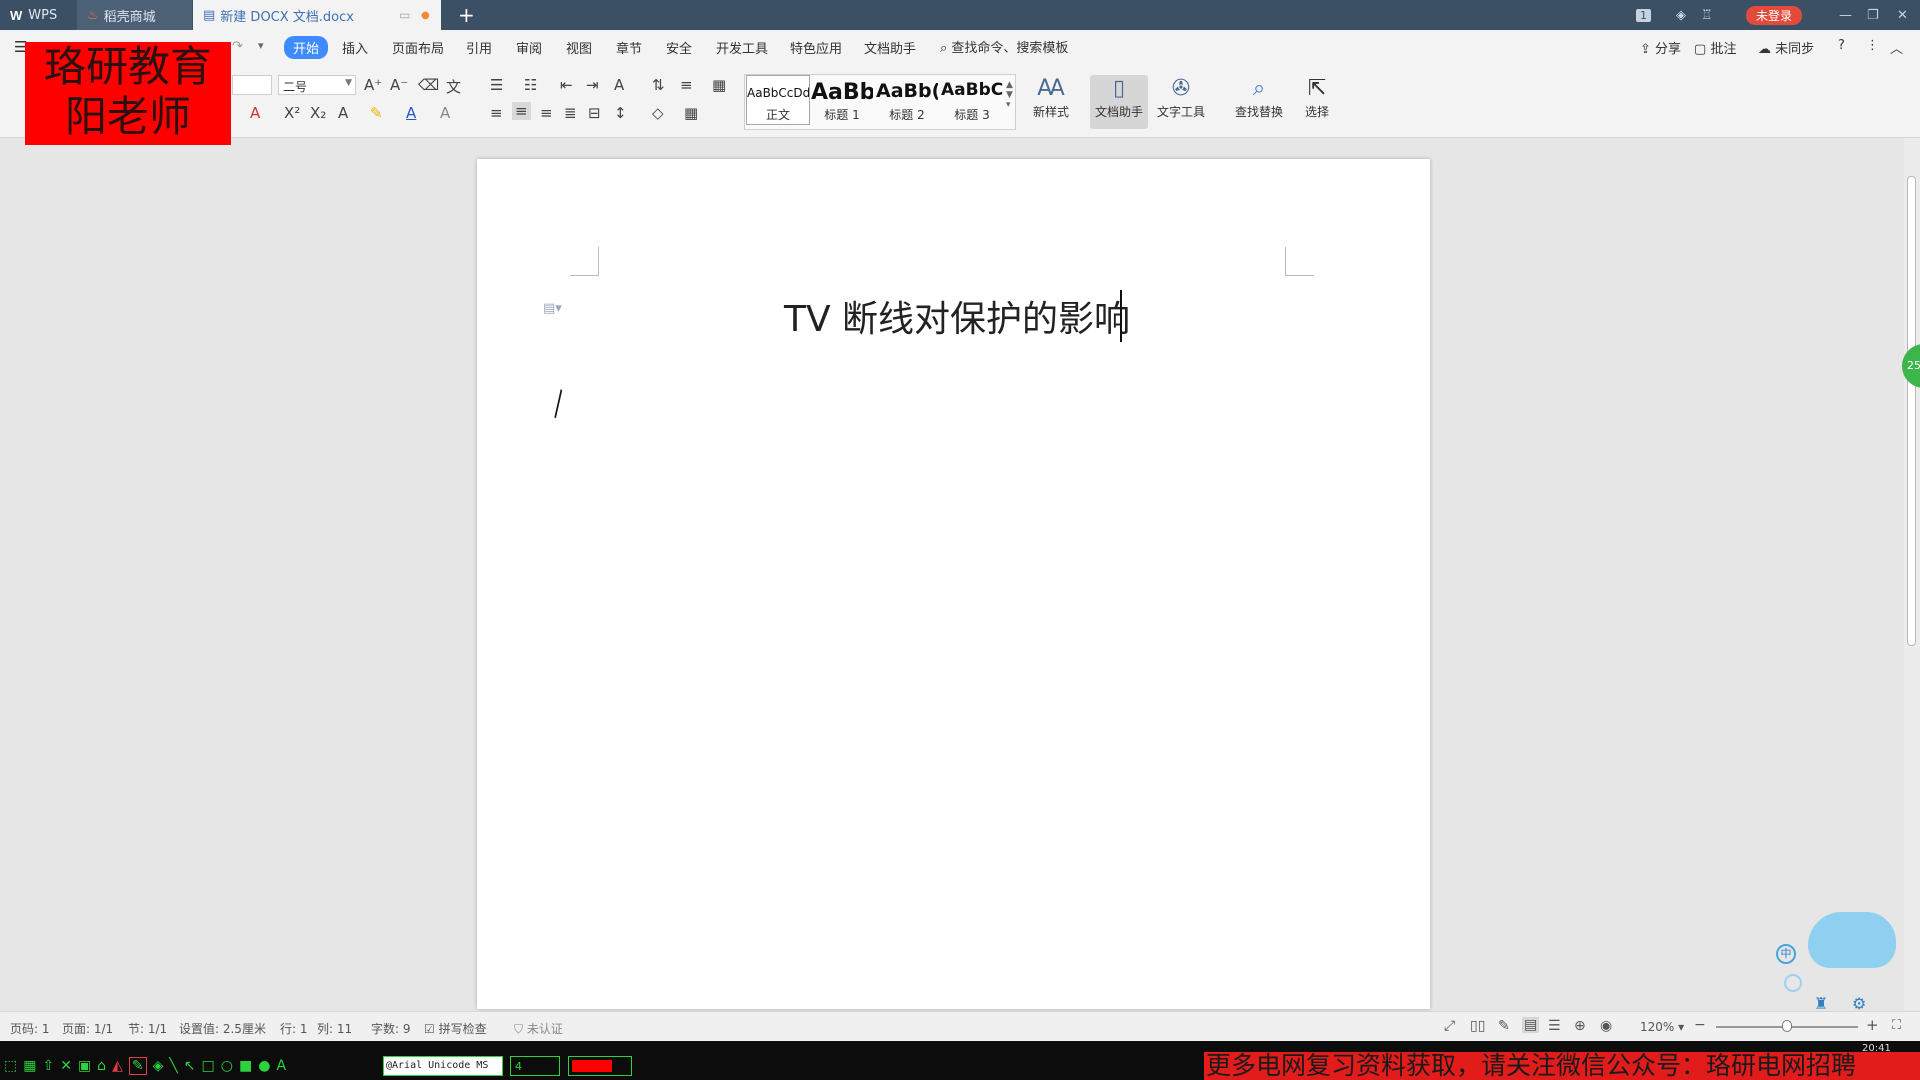 The image size is (1920, 1080). What do you see at coordinates (1707, 15) in the screenshot?
I see `shirt-icon: ♖` at bounding box center [1707, 15].